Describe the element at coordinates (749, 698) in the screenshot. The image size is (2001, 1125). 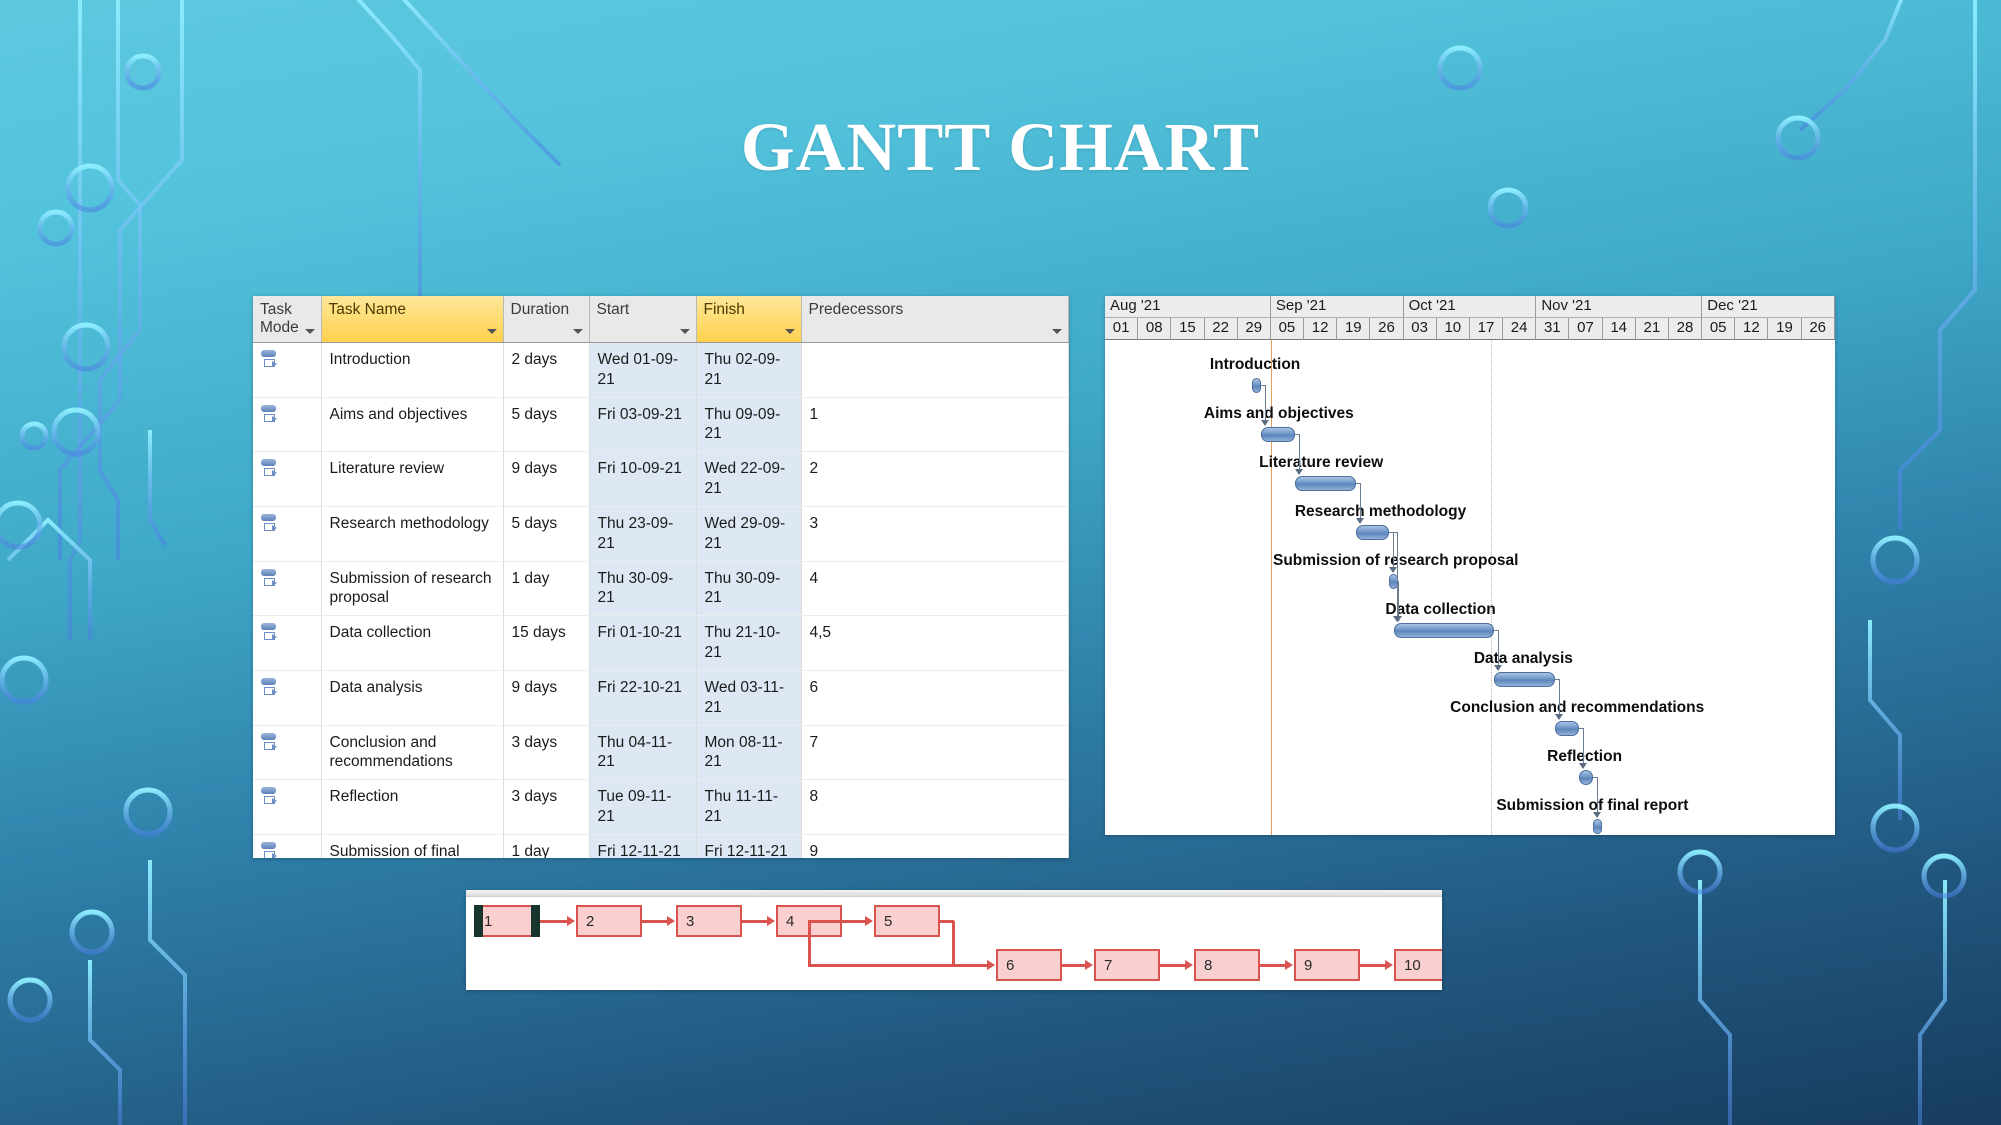
I see `finish-date-cell: Wed 03-11-21` at that location.